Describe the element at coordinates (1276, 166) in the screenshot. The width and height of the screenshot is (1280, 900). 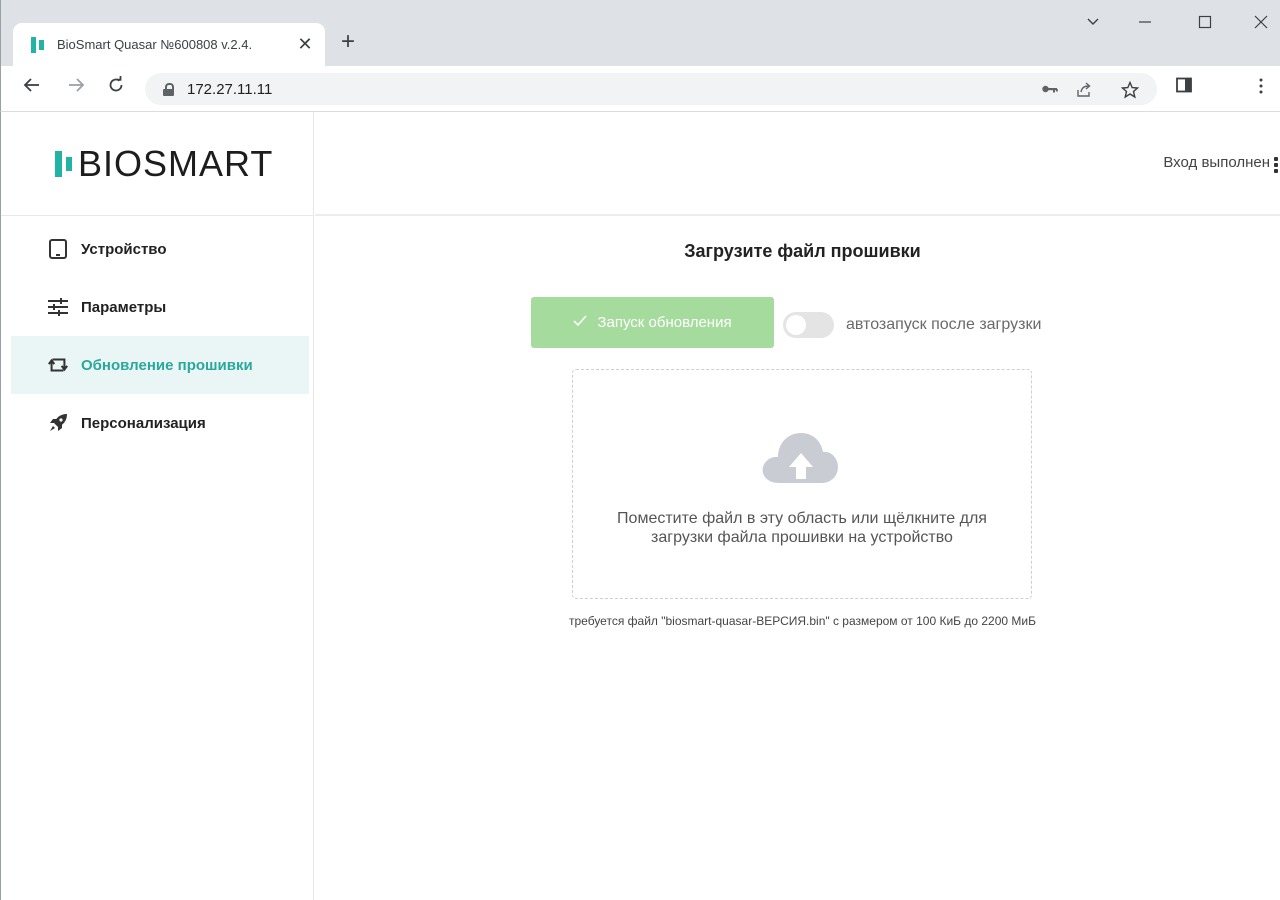
I see `user-menu-icon` at that location.